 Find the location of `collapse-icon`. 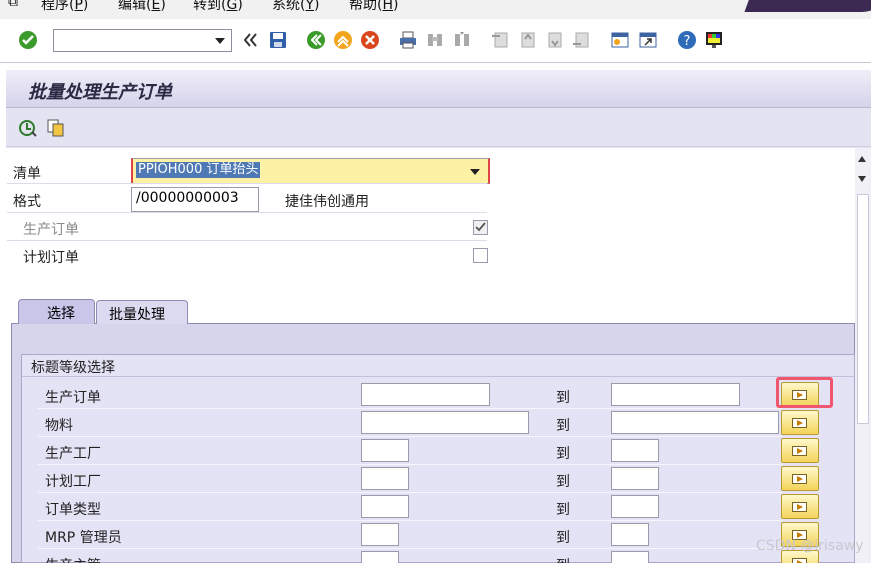

collapse-icon is located at coordinates (250, 40).